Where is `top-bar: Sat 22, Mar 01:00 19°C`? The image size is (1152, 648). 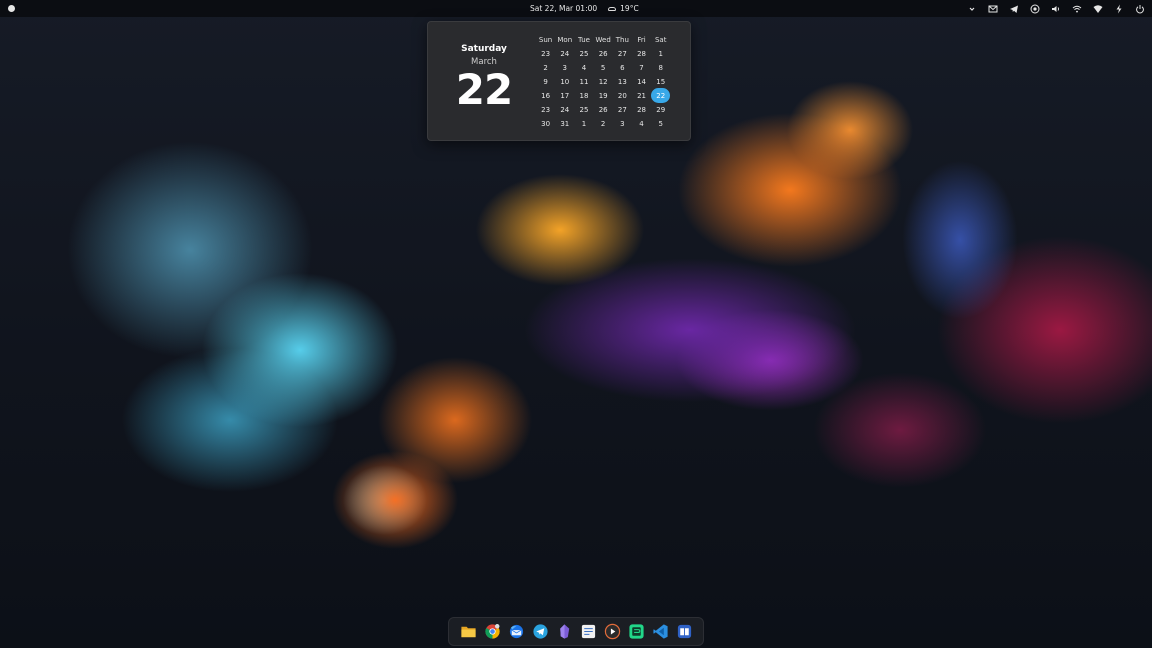 top-bar: Sat 22, Mar 01:00 19°C is located at coordinates (576, 8).